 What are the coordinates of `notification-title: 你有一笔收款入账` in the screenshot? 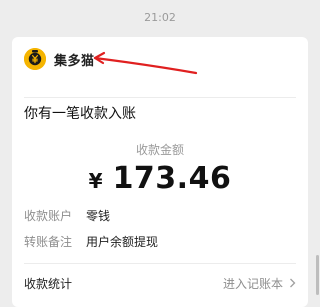 It's located at (80, 114).